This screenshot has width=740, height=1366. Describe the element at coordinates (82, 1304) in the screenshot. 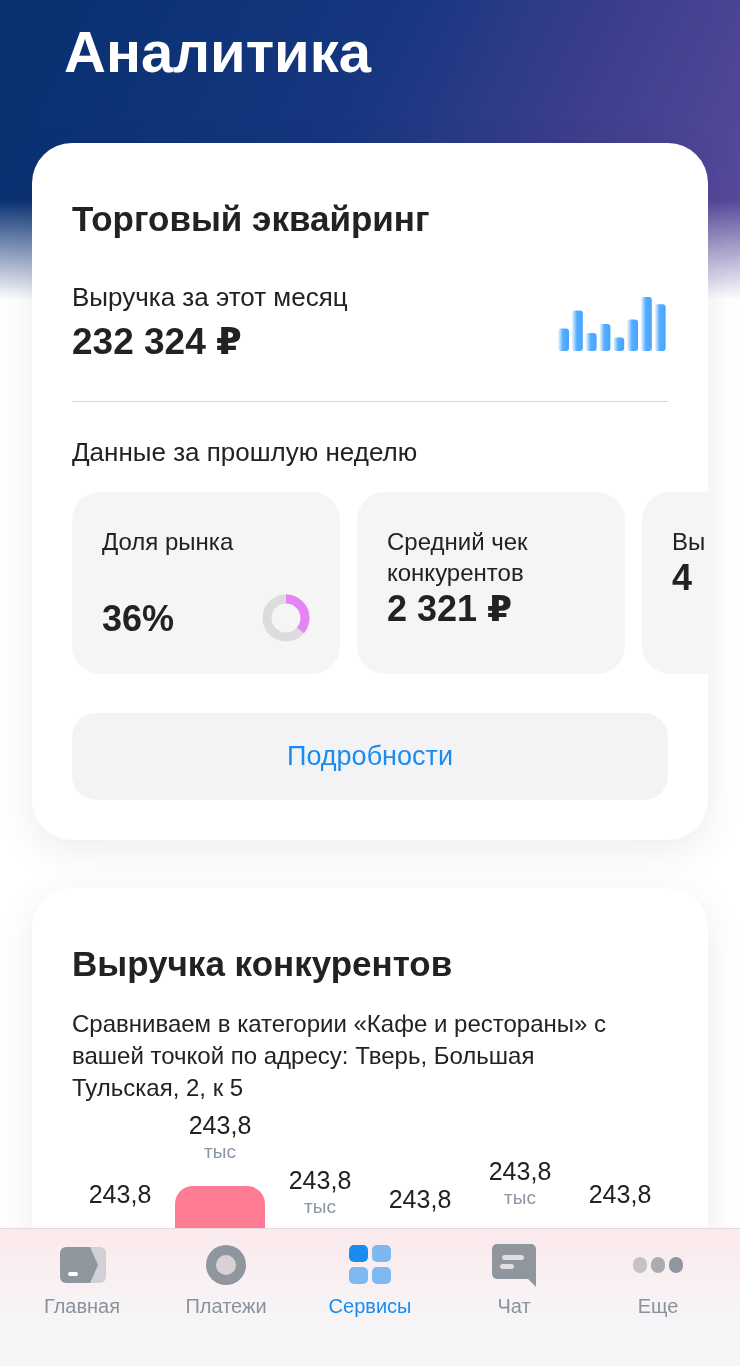

I see `tab: Главная` at that location.